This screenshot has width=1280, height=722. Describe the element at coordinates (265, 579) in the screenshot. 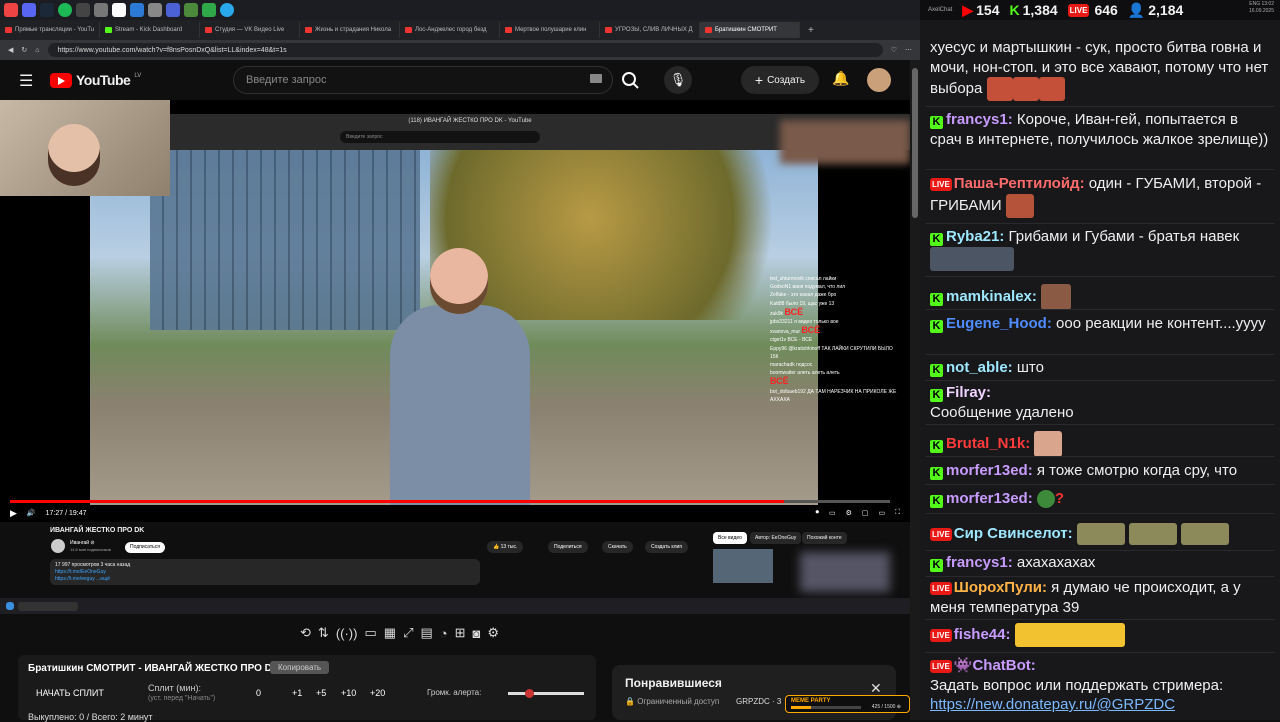

I see `description-link: https://t.me/eeguy ...ещё` at that location.